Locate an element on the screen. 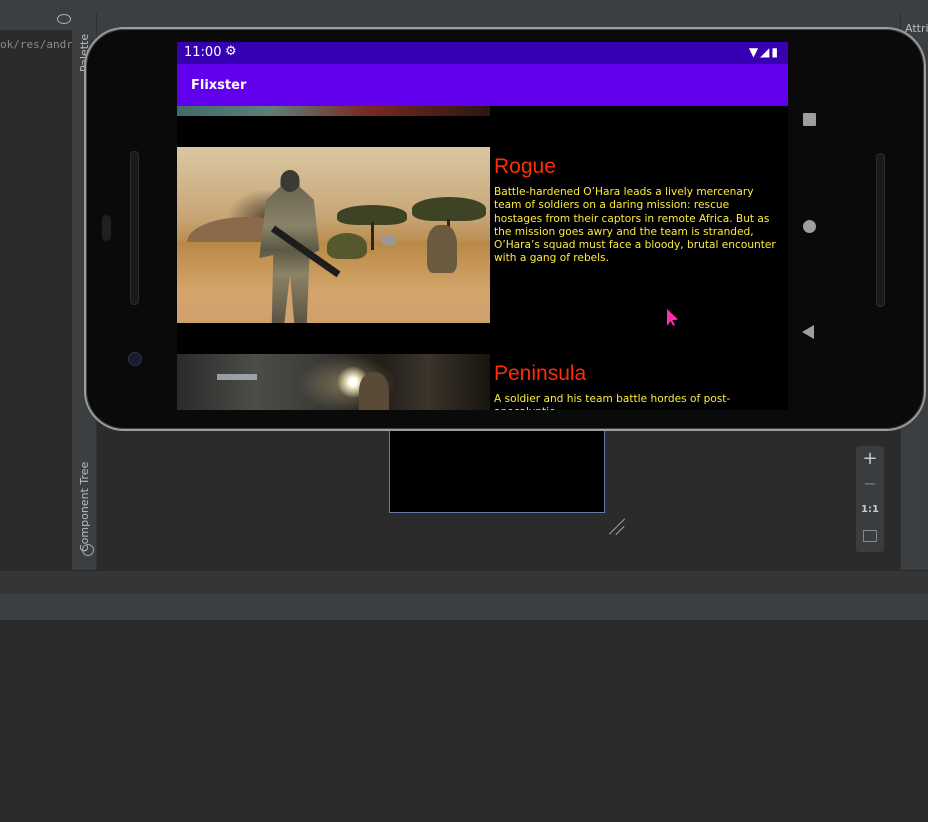 This screenshot has width=928, height=822. poster-bush is located at coordinates (347, 246).